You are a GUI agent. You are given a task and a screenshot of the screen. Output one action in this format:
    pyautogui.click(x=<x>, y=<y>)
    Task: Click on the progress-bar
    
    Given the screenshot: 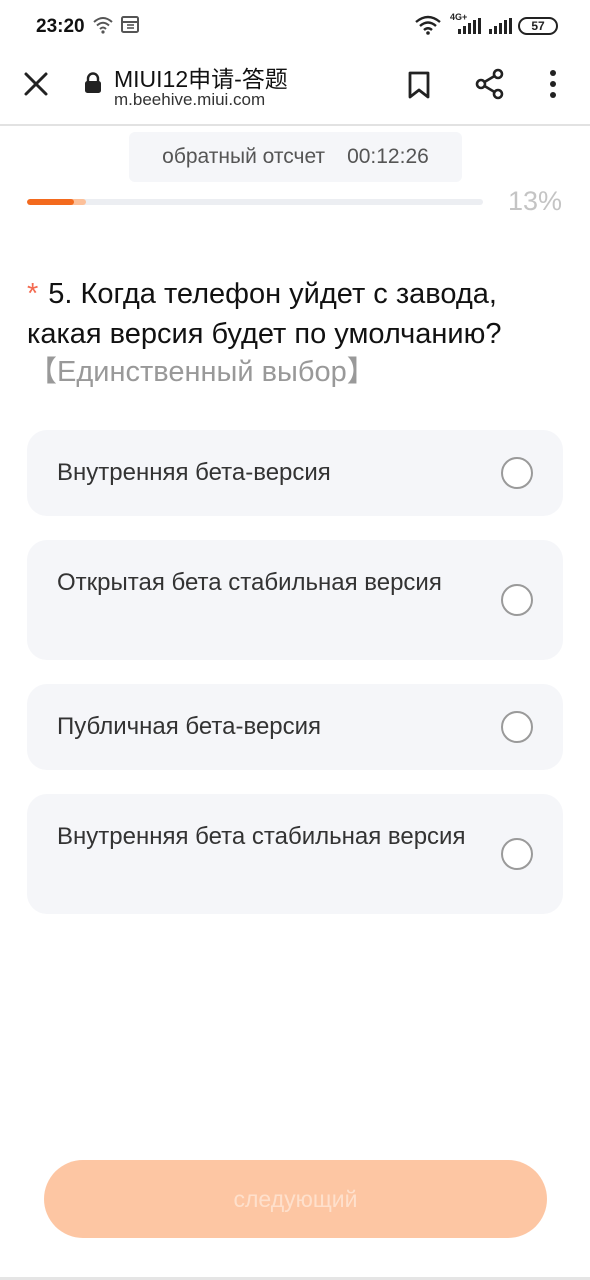 What is the action you would take?
    pyautogui.click(x=255, y=202)
    